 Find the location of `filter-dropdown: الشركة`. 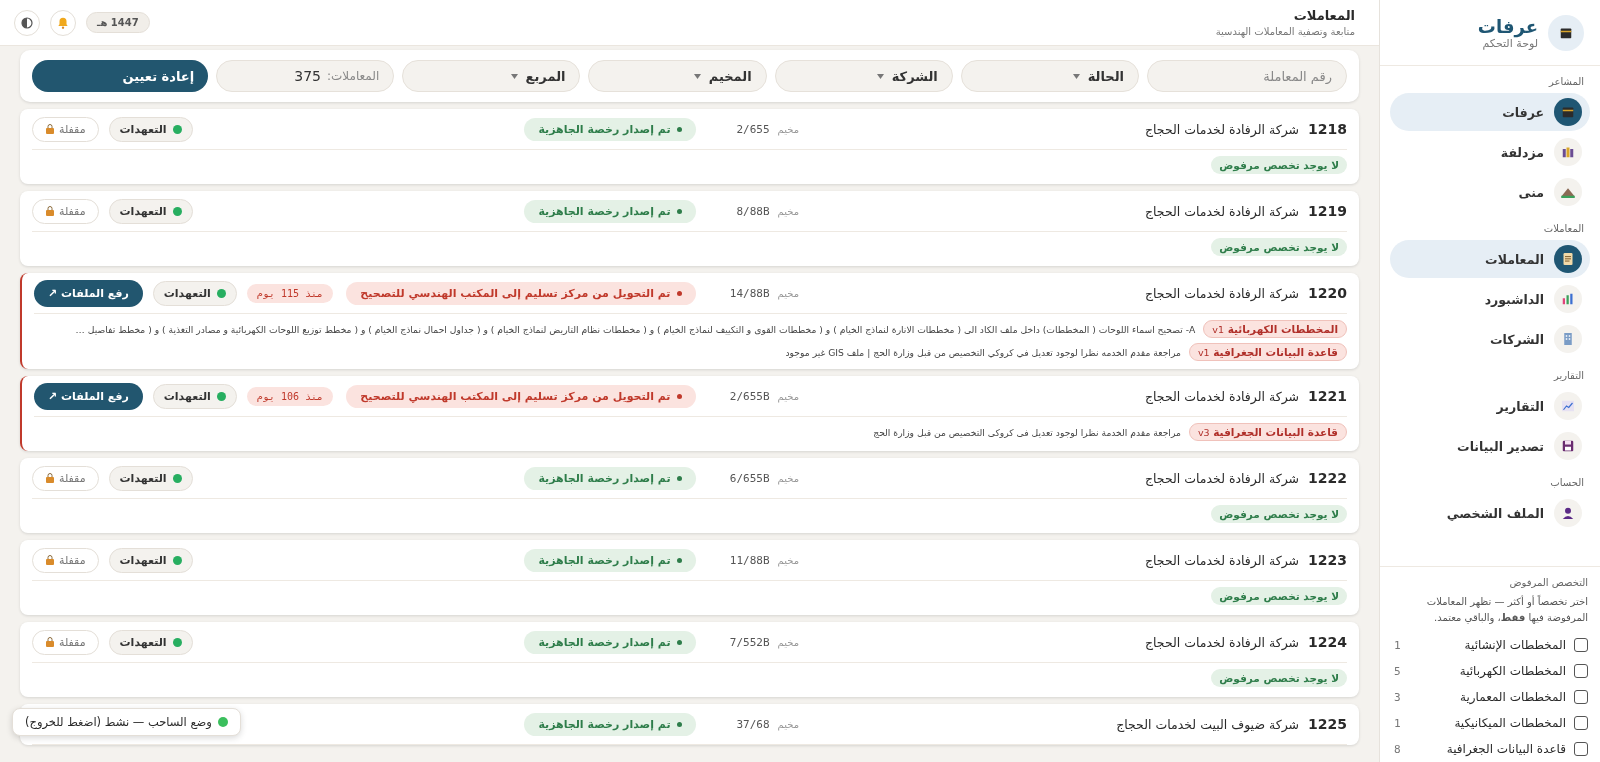

filter-dropdown: الشركة is located at coordinates (863, 76).